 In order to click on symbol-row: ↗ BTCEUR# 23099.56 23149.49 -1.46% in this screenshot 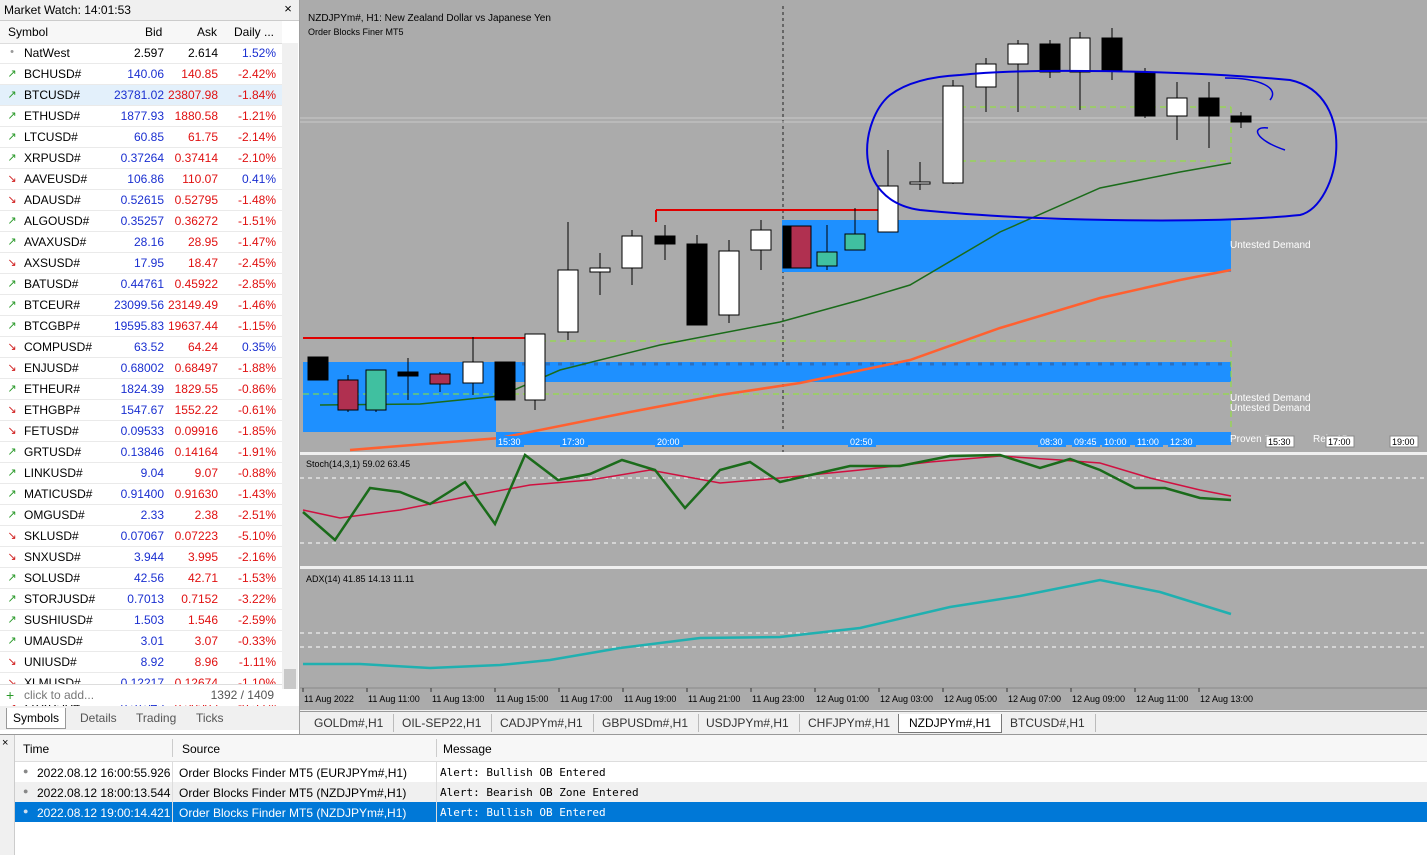, I will do `click(141, 305)`.